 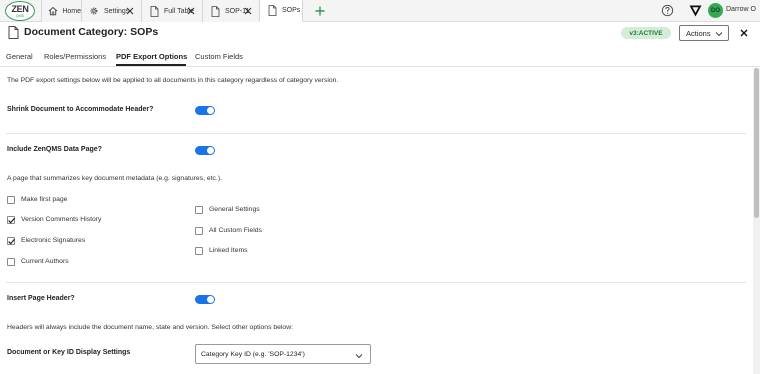 I want to click on logo-text: ZEN, so click(x=20, y=8).